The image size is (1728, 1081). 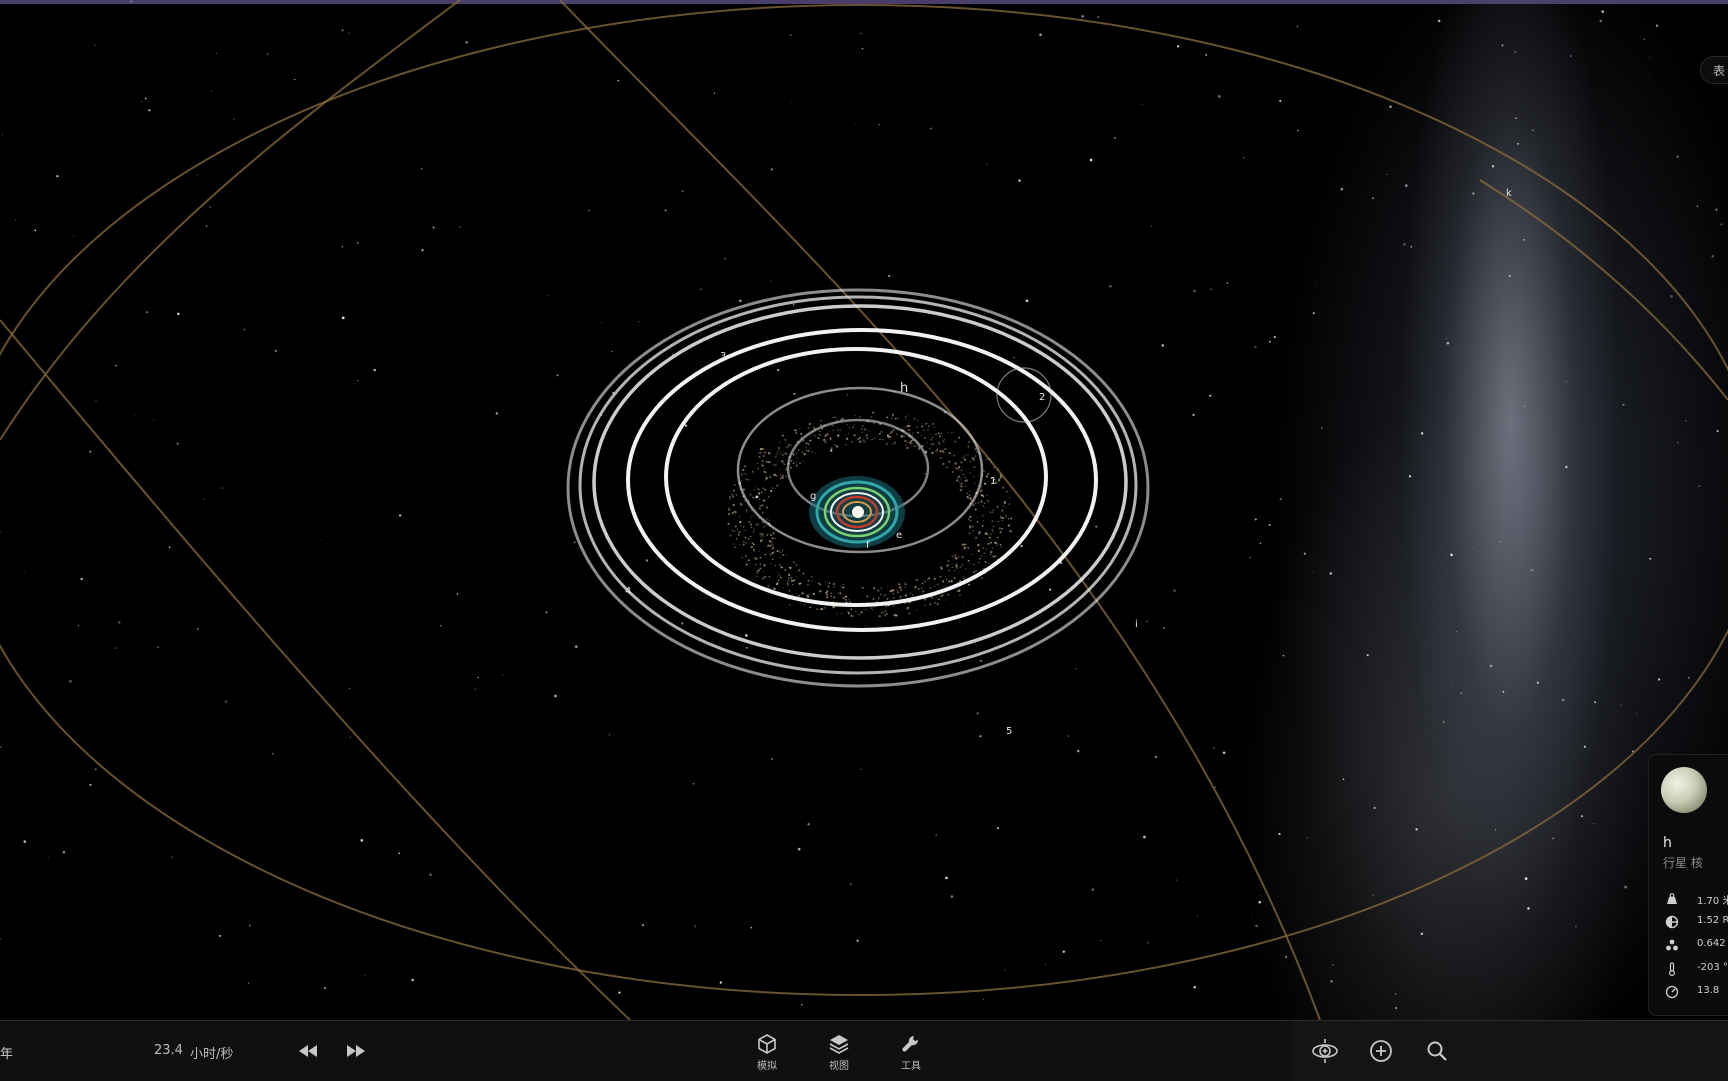 I want to click on nav-tools-button: 工具, so click(x=911, y=1055).